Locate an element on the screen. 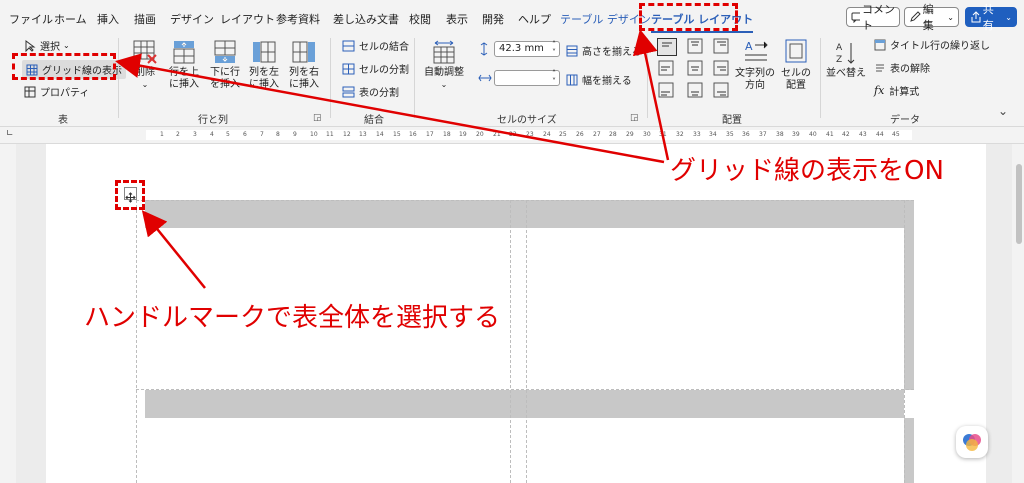 The image size is (1024, 483). insert-column-left-icon is located at coordinates (264, 52).